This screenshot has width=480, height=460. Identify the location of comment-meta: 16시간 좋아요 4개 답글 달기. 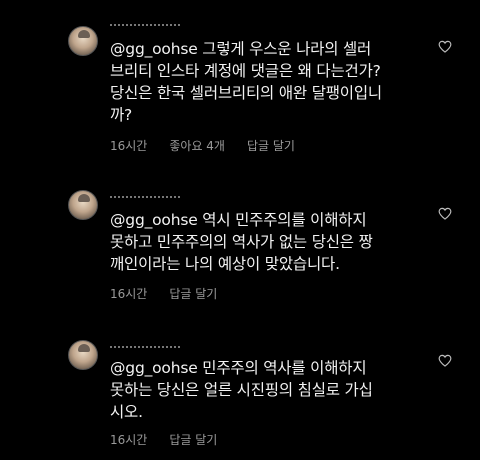
(202, 145).